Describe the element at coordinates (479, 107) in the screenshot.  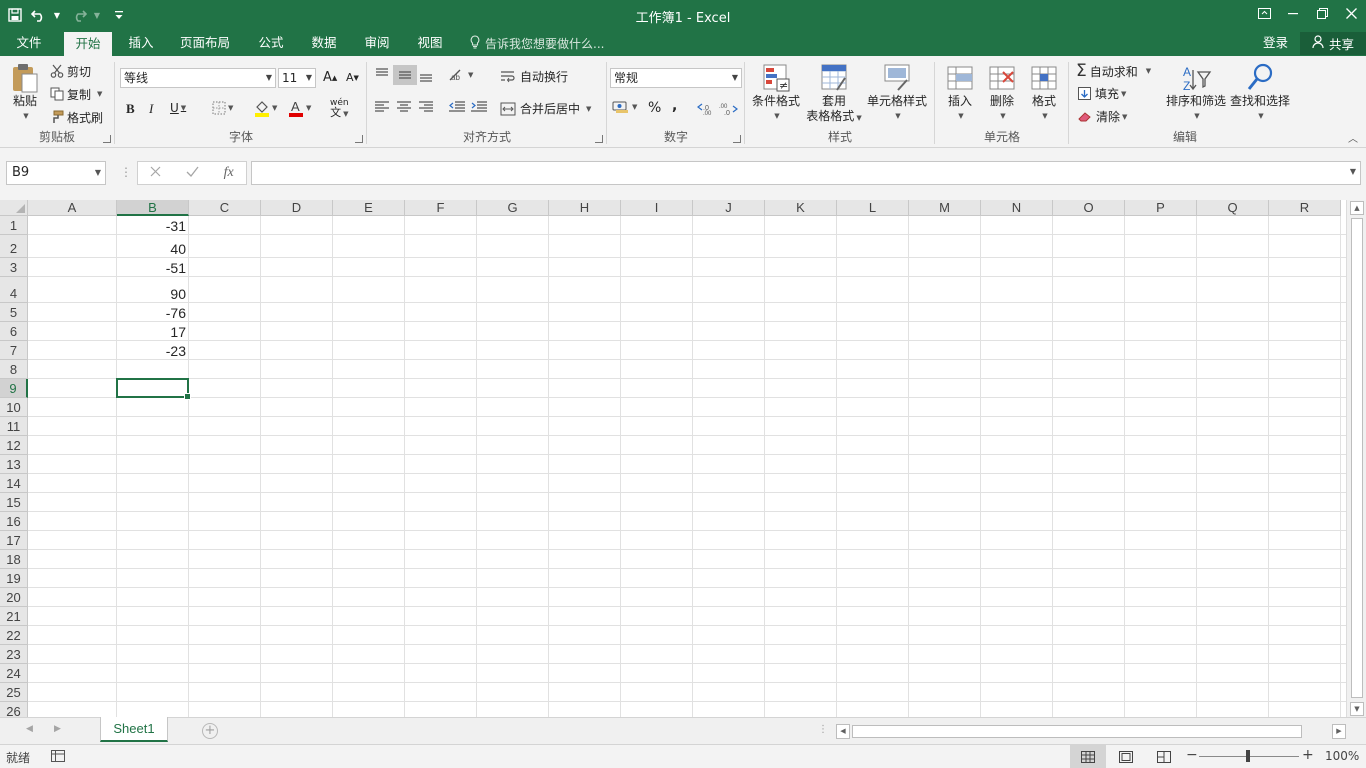
I see `increase-indent-icon` at that location.